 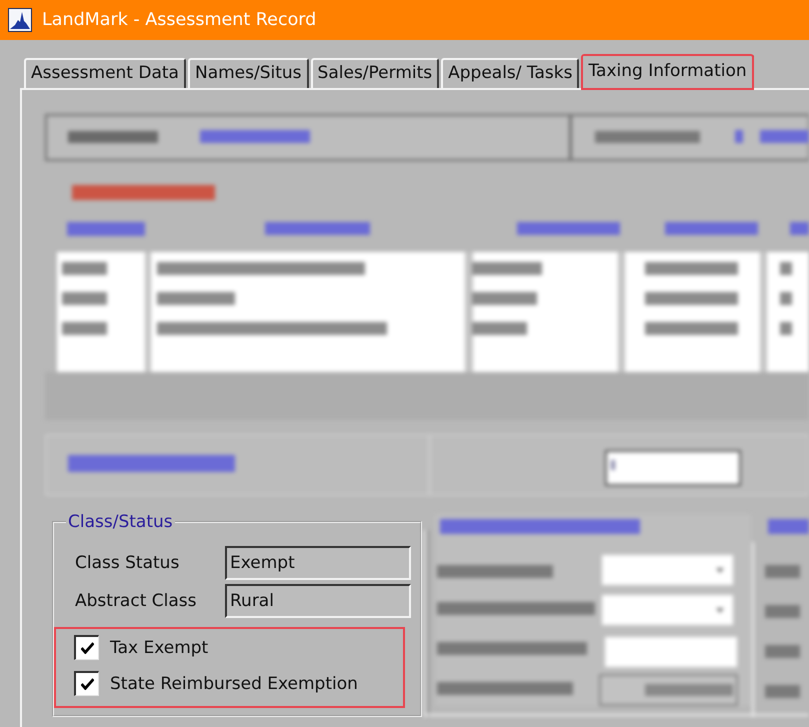 What do you see at coordinates (127, 563) in the screenshot?
I see `field-label: Class Status` at bounding box center [127, 563].